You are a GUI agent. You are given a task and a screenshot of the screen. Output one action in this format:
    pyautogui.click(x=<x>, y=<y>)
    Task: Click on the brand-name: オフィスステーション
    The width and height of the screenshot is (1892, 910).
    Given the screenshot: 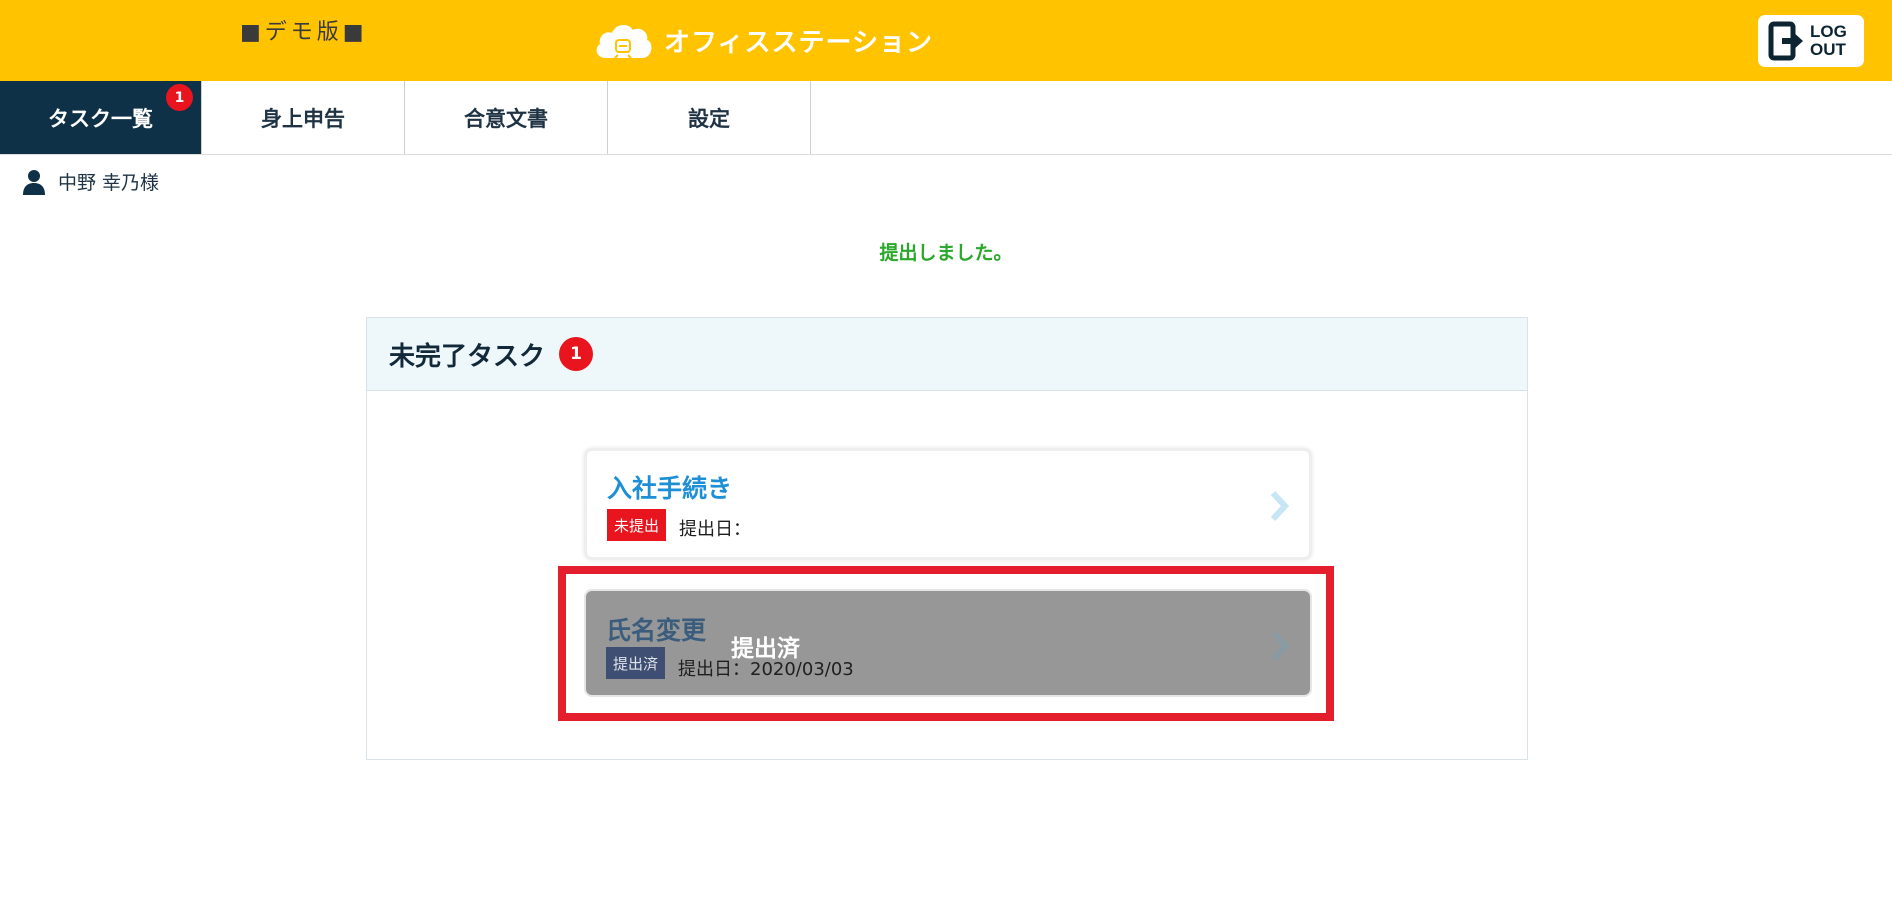 What is the action you would take?
    pyautogui.click(x=798, y=42)
    